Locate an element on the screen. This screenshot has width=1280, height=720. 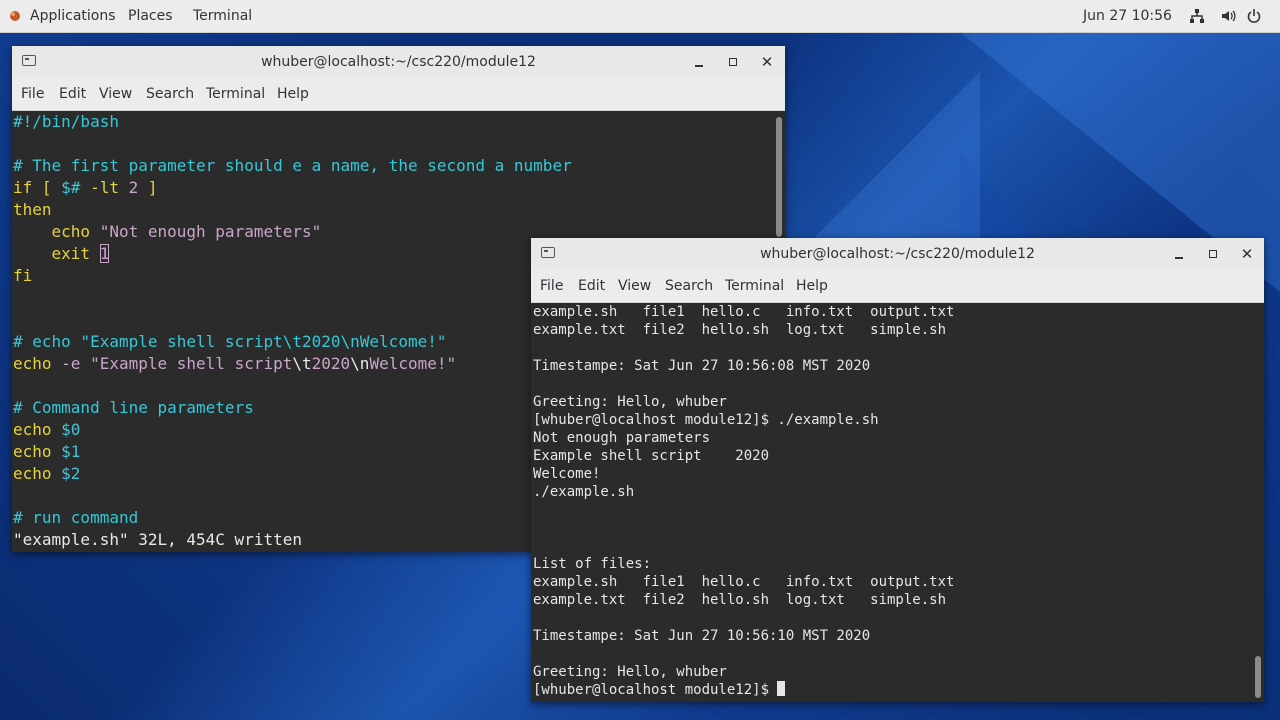
network-icon is located at coordinates (1197, 16).